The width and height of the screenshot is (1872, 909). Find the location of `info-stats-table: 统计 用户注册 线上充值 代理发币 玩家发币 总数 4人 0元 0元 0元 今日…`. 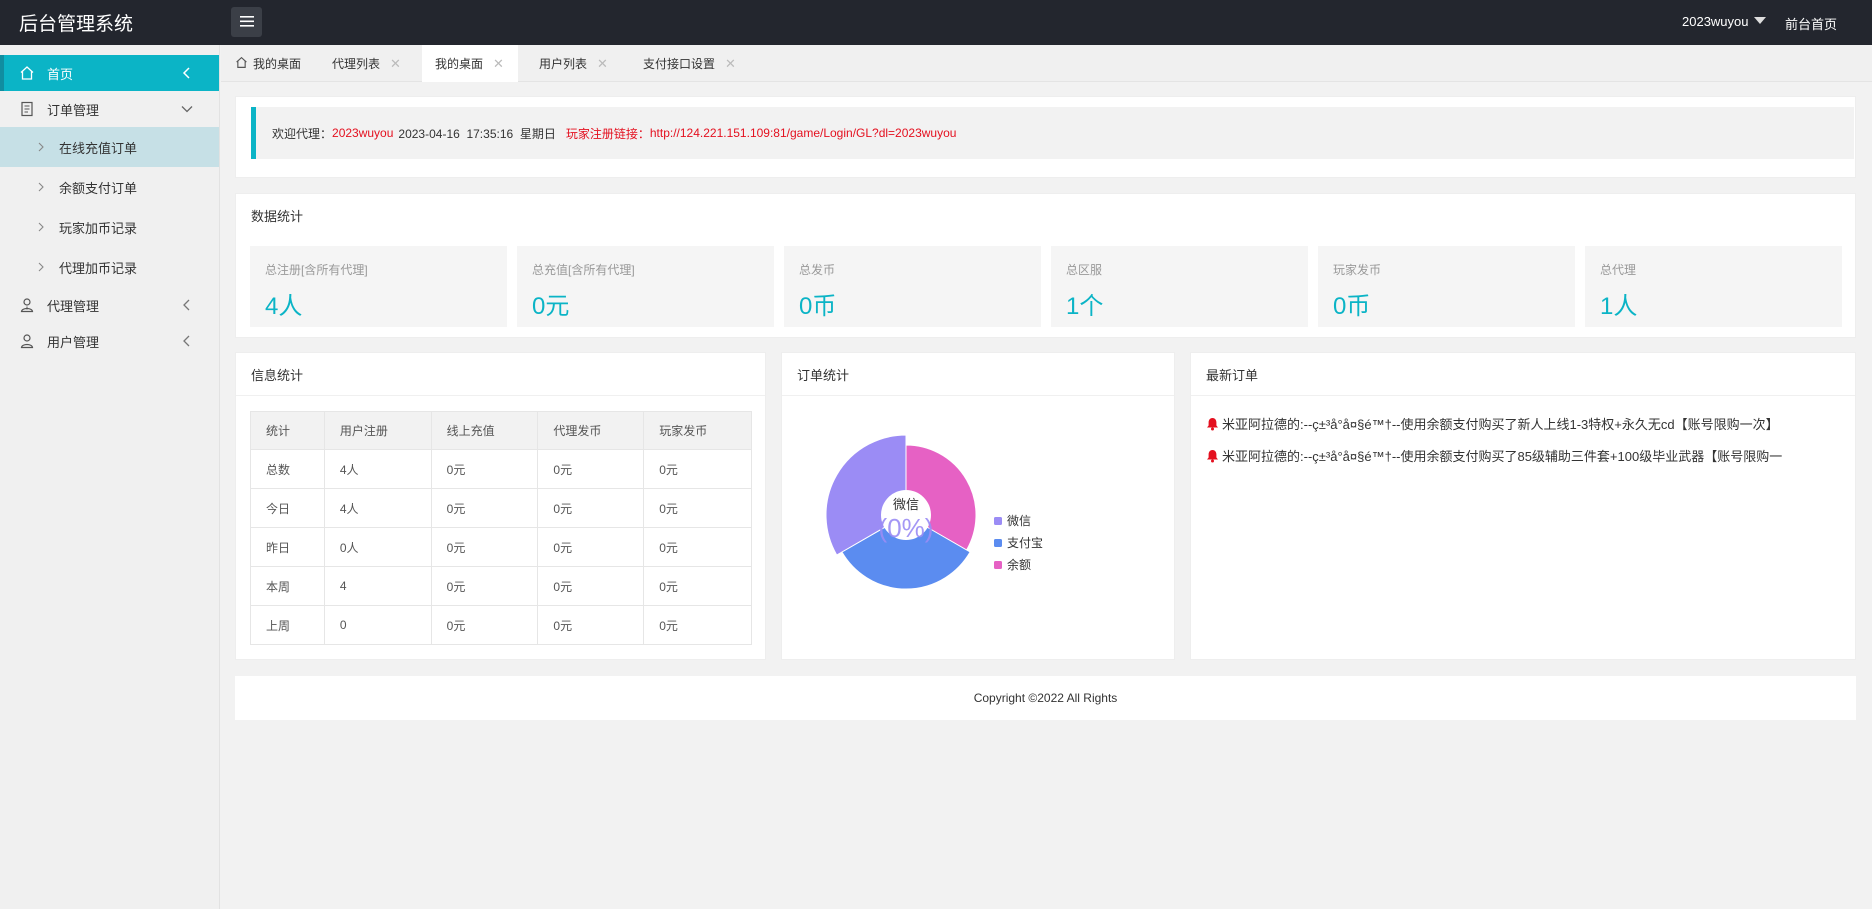

info-stats-table: 统计 用户注册 线上充值 代理发币 玩家发币 总数 4人 0元 0元 0元 今日… is located at coordinates (501, 528).